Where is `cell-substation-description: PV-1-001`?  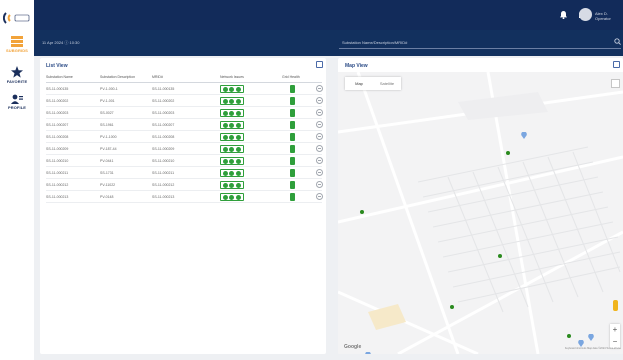 cell-substation-description: PV-1-001 is located at coordinates (107, 101).